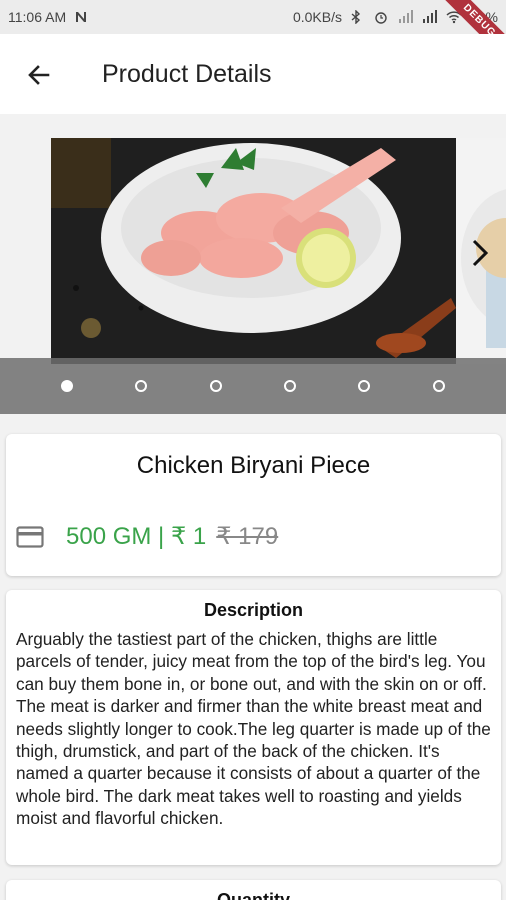  I want to click on page-title: Product Details, so click(187, 74).